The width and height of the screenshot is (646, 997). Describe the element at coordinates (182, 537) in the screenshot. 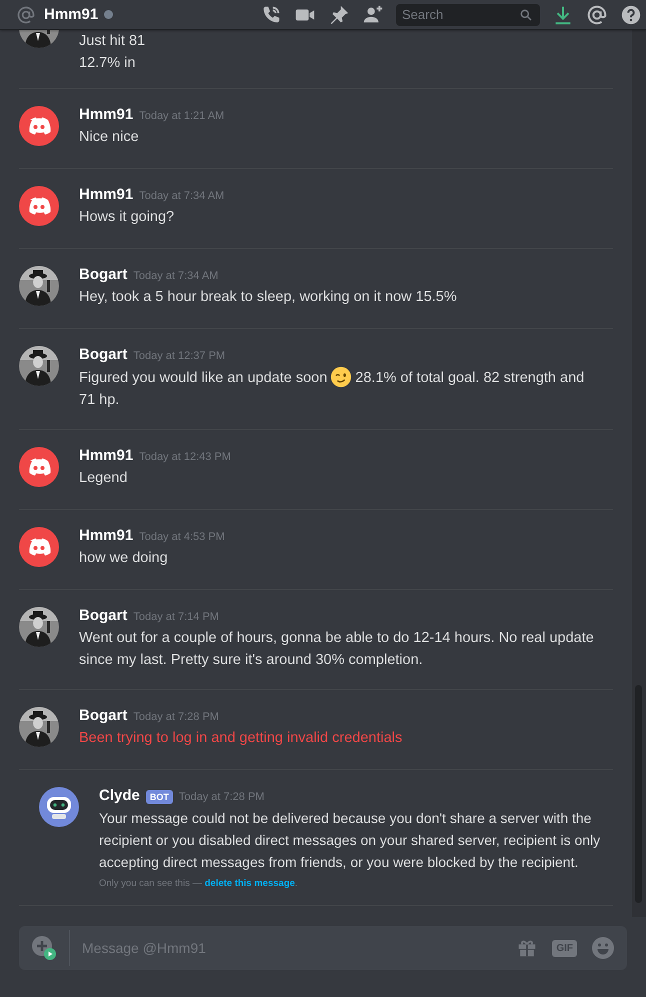

I see `timestamp: Today at 4:53 PM` at that location.